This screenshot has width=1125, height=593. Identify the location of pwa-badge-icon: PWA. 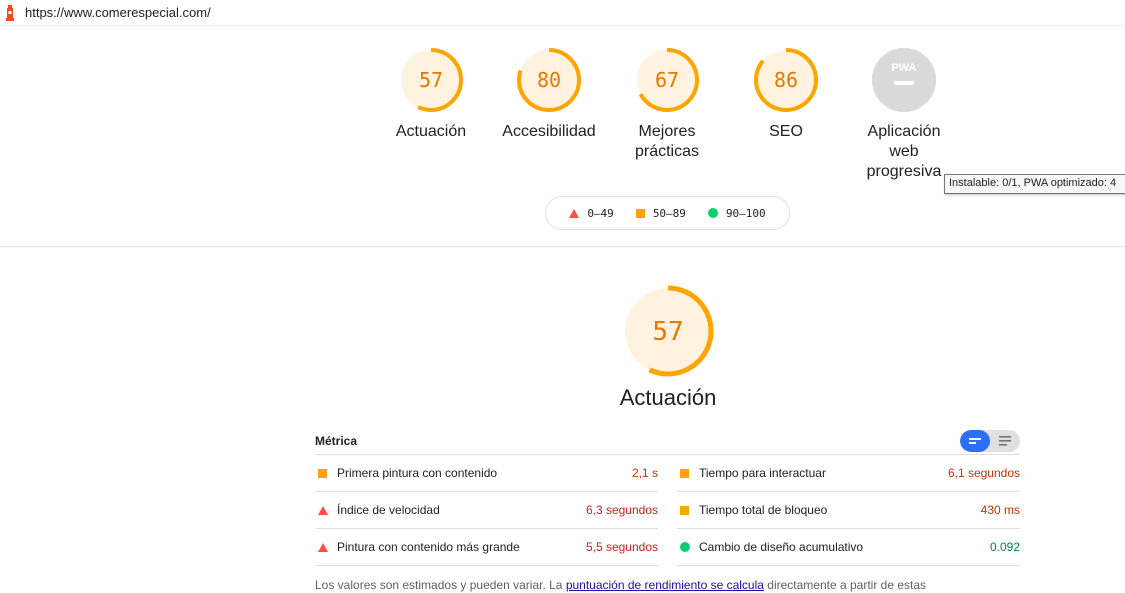
(904, 80).